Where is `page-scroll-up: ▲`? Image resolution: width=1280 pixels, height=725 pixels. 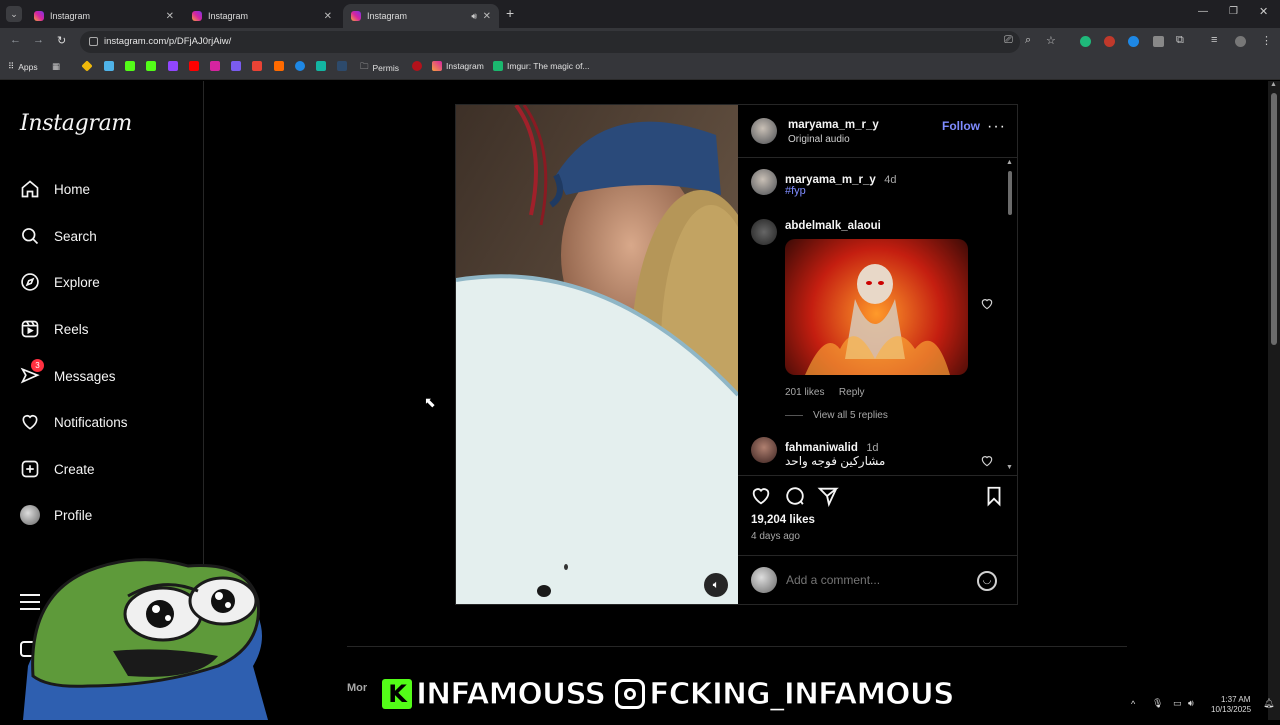 page-scroll-up: ▲ is located at coordinates (1273, 84).